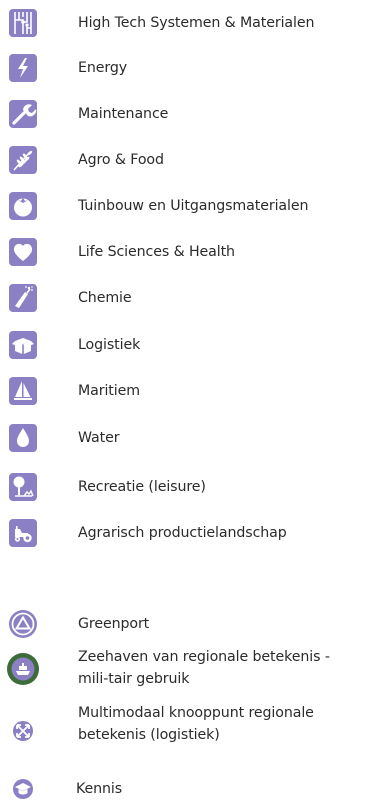 Image resolution: width=368 pixels, height=804 pixels. What do you see at coordinates (23, 23) in the screenshot?
I see `circuit-icon` at bounding box center [23, 23].